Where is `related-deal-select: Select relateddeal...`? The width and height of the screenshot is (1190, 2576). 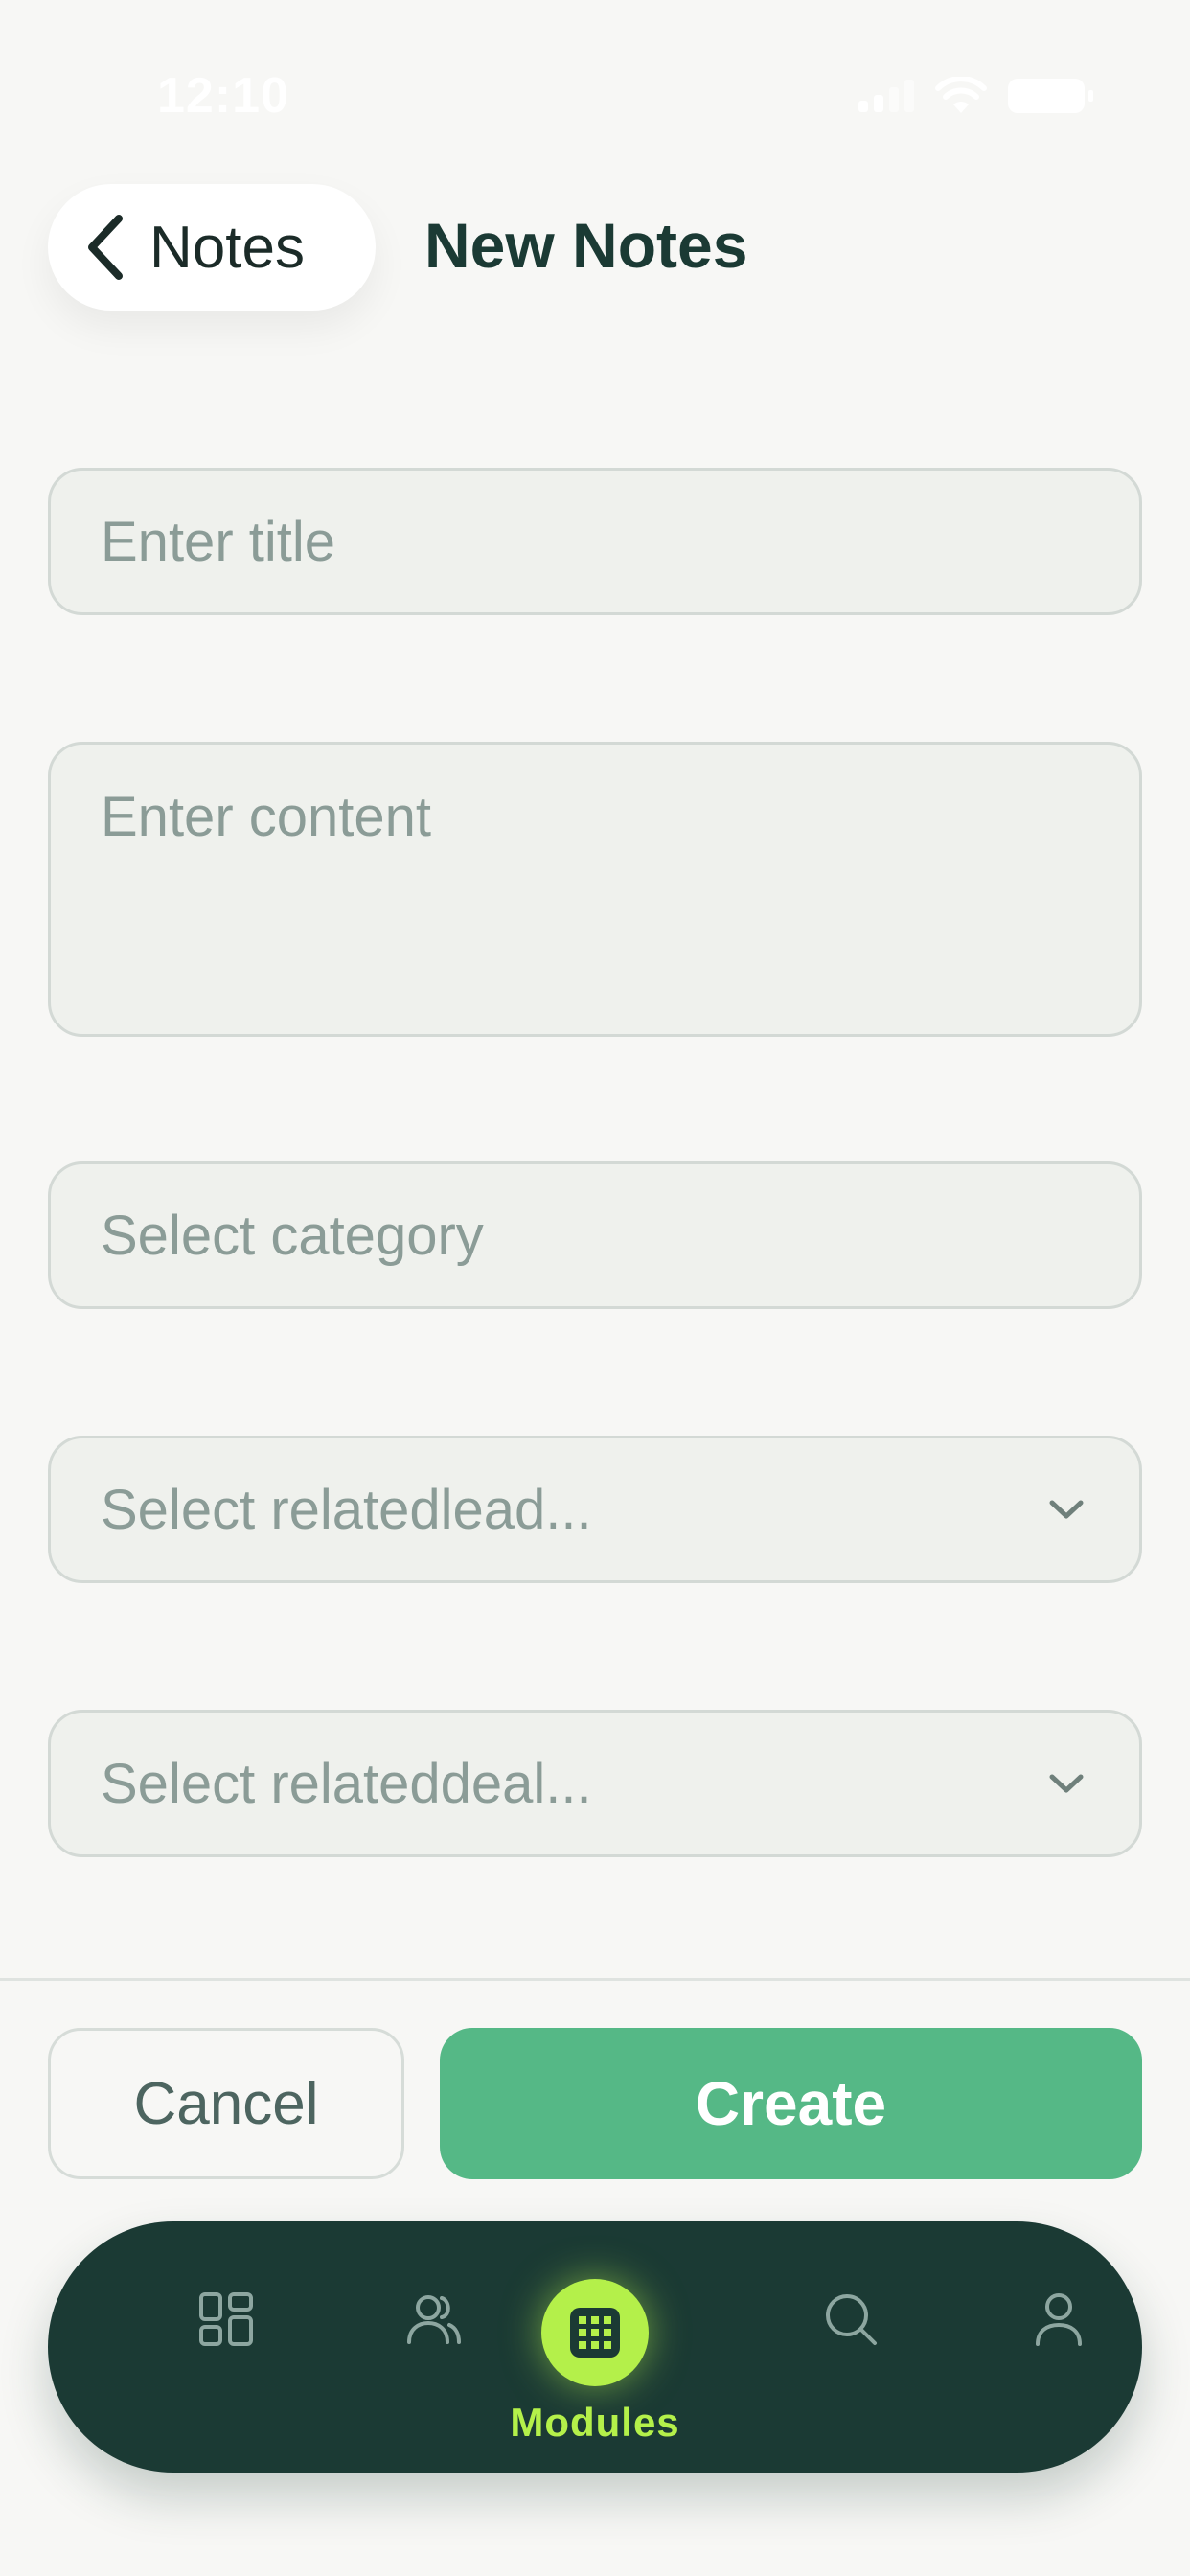
related-deal-select: Select relateddeal... is located at coordinates (595, 1783).